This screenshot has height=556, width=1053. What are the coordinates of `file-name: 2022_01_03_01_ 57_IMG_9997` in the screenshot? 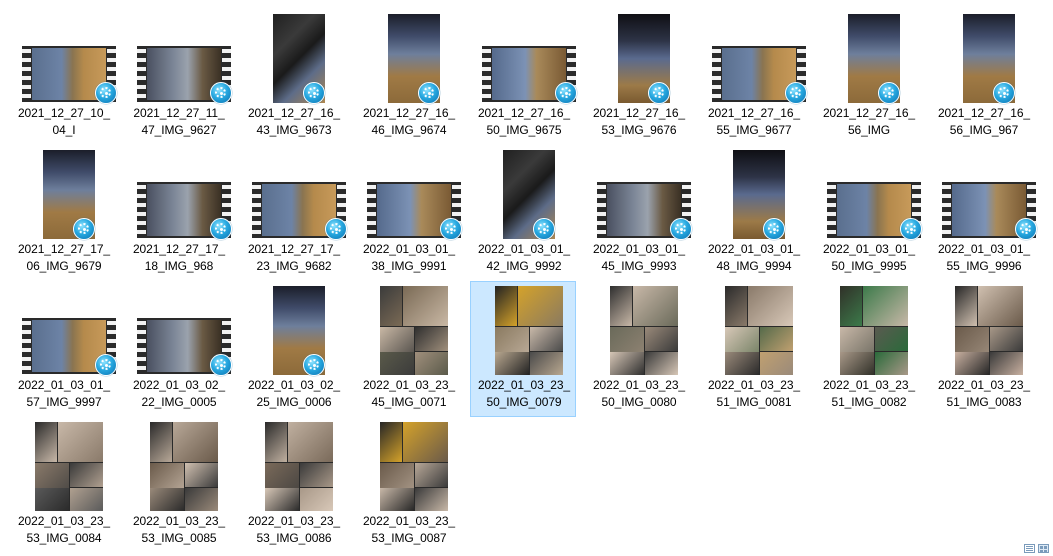 It's located at (64, 394).